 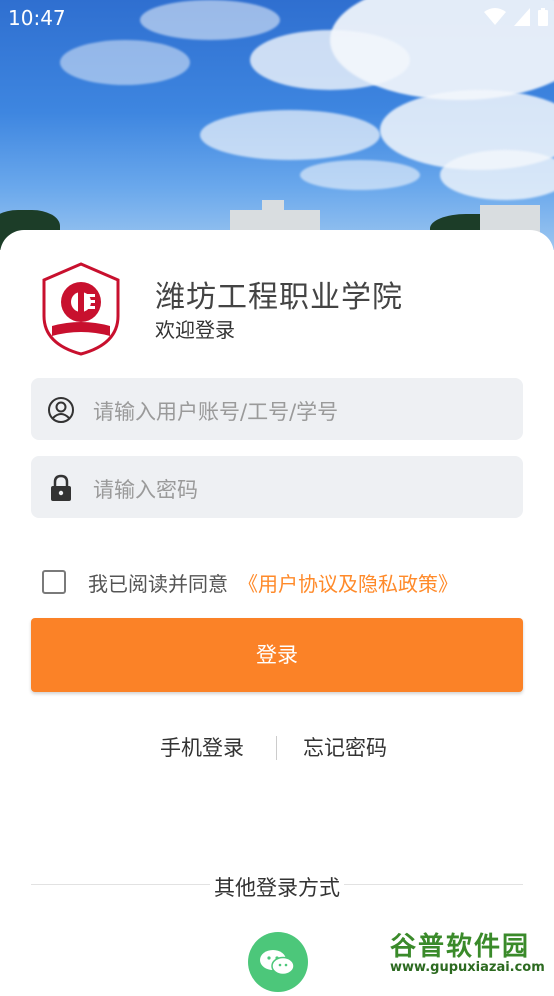 What do you see at coordinates (348, 582) in the screenshot?
I see `agreement-link: 《用户协议及隐私政策》` at bounding box center [348, 582].